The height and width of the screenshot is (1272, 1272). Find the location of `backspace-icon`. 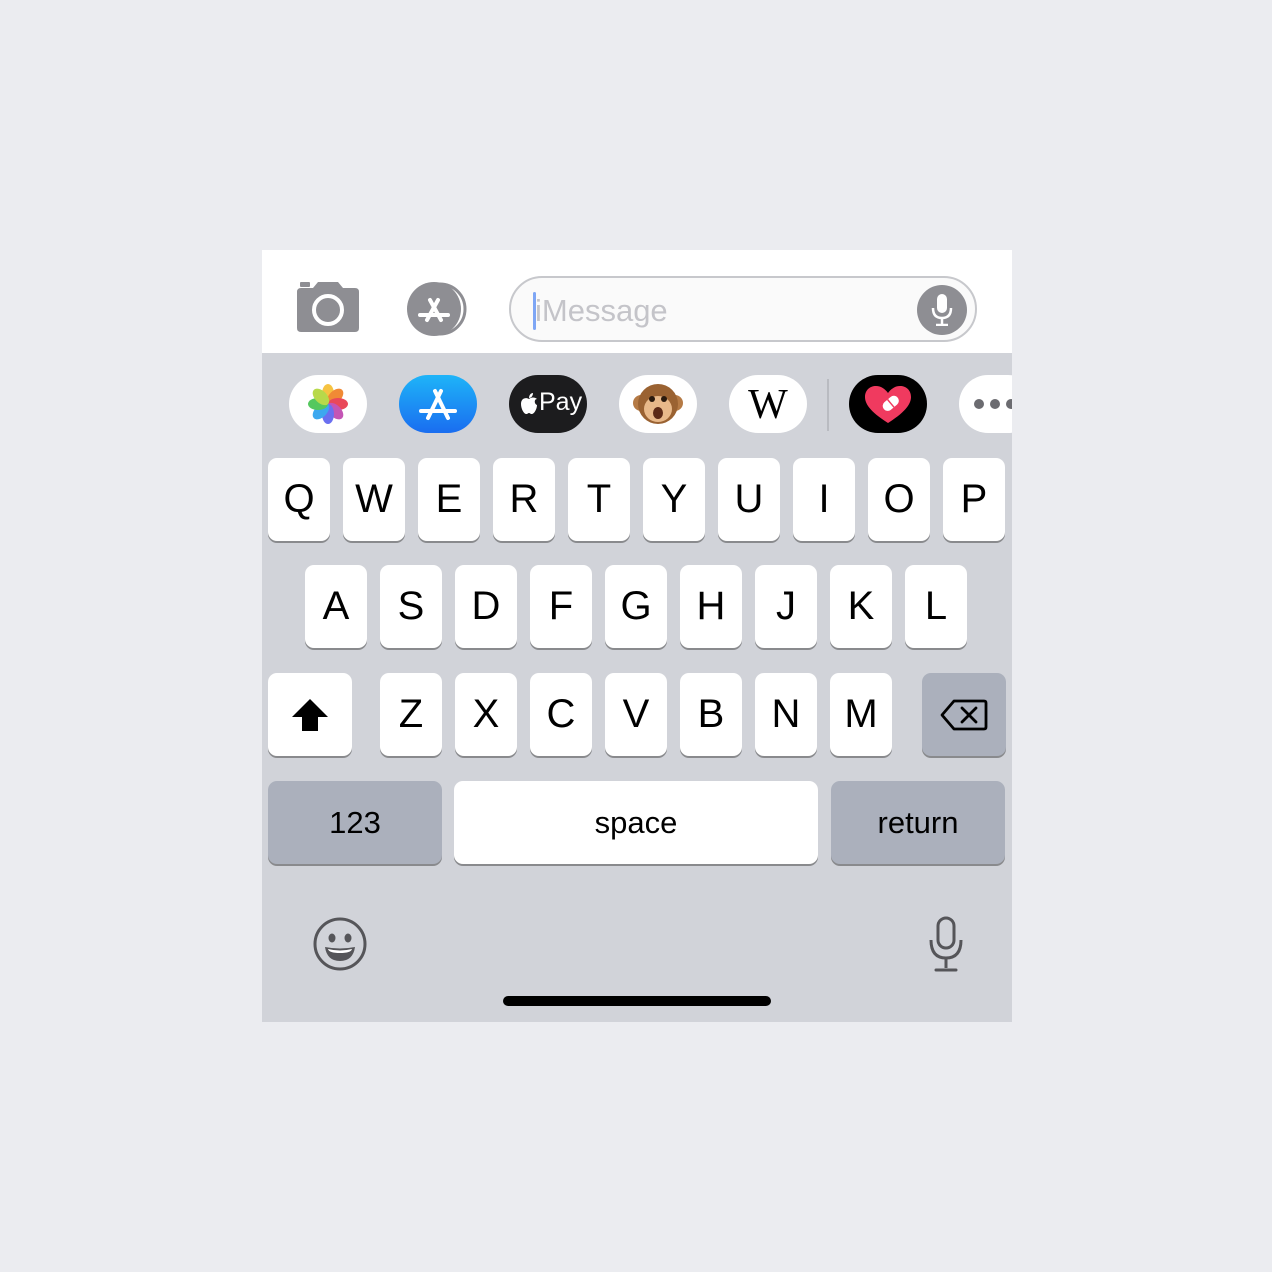

backspace-icon is located at coordinates (964, 714).